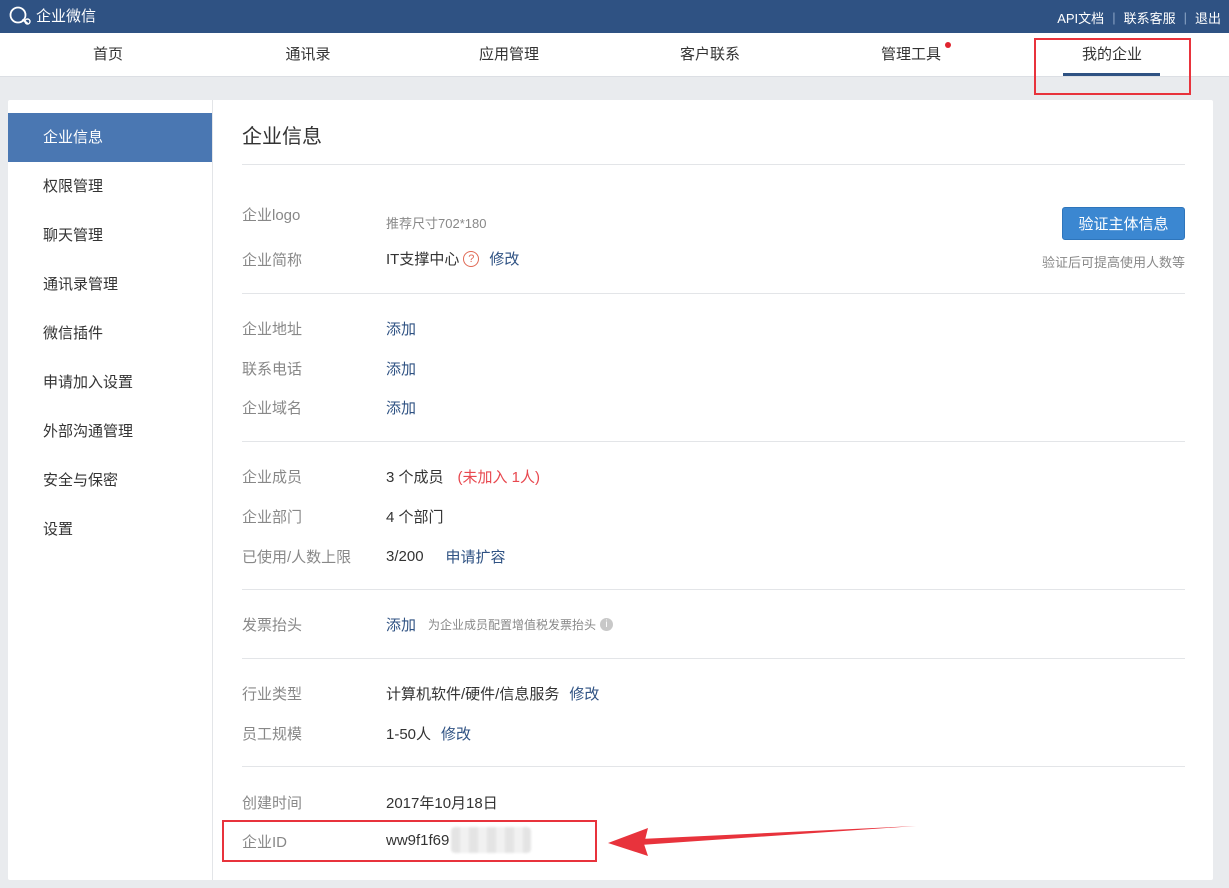 This screenshot has width=1229, height=888. What do you see at coordinates (110, 284) in the screenshot?
I see `sidebar-item-contacts-management: 通讯录管理` at bounding box center [110, 284].